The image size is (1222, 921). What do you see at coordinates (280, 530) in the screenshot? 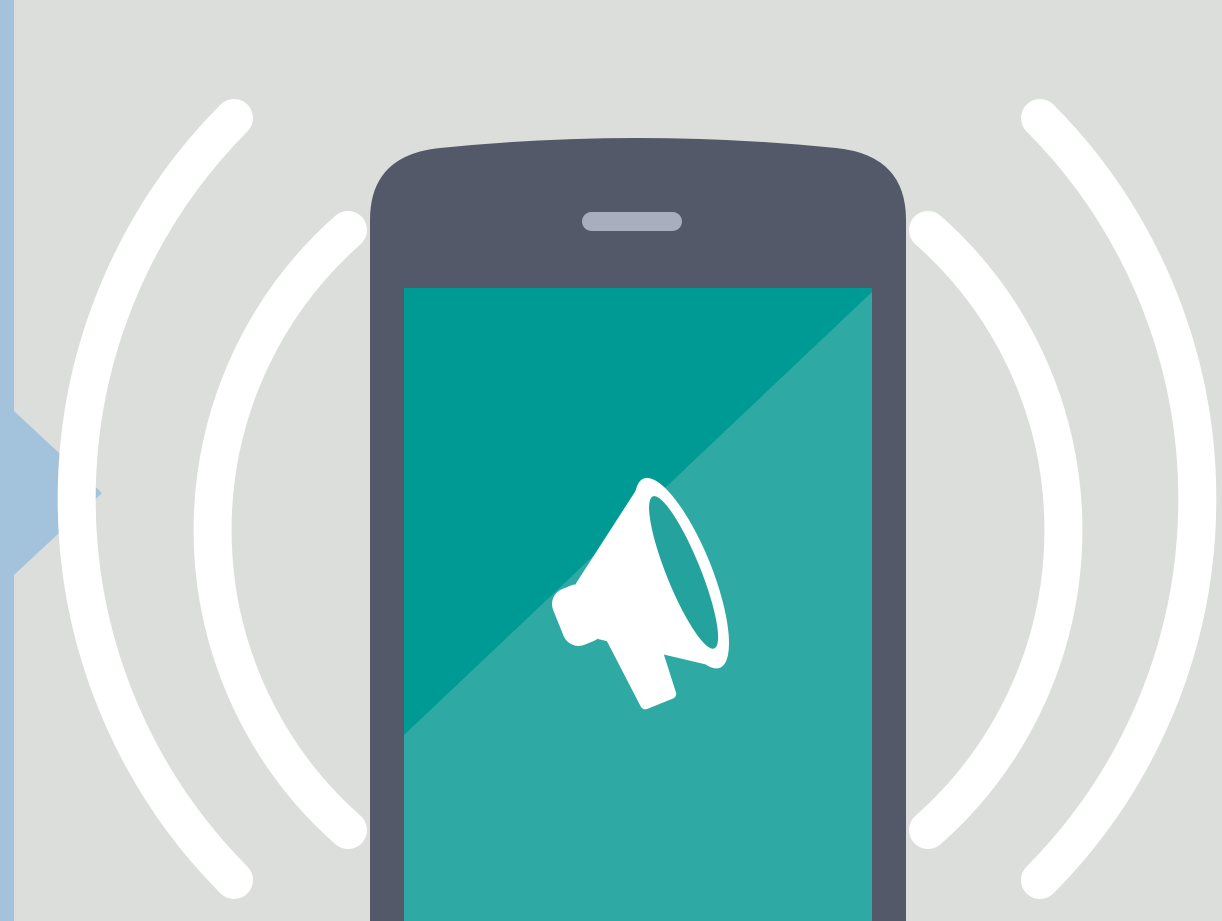
I see `wave-left-middle` at bounding box center [280, 530].